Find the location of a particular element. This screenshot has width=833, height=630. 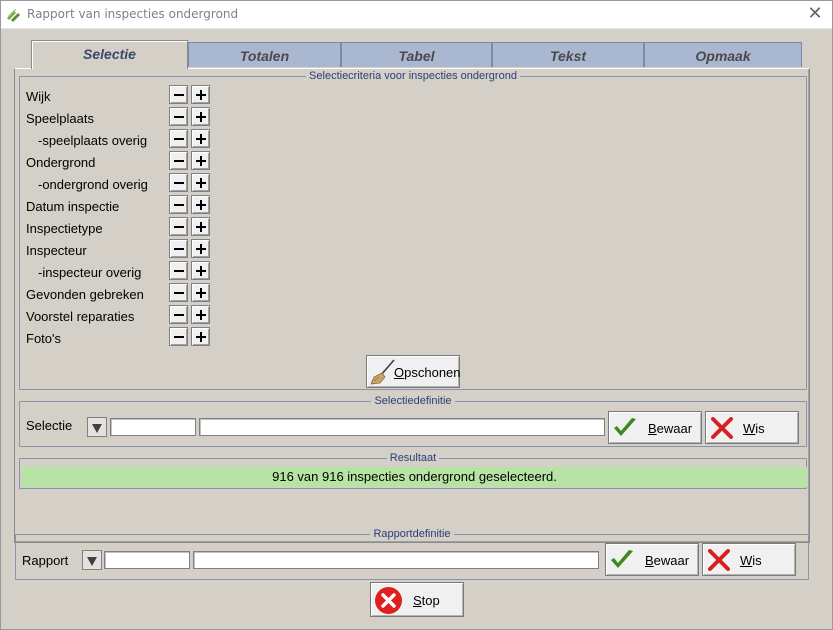

stop-label-accel: S is located at coordinates (417, 600).